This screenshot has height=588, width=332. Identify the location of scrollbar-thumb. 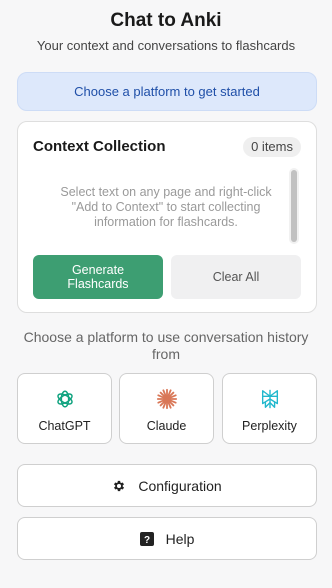
(294, 206).